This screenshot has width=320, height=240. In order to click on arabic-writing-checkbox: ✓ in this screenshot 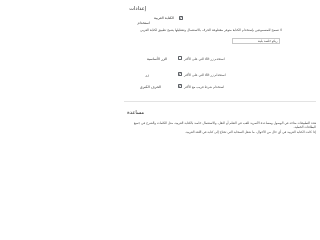, I will do `click(181, 17)`.